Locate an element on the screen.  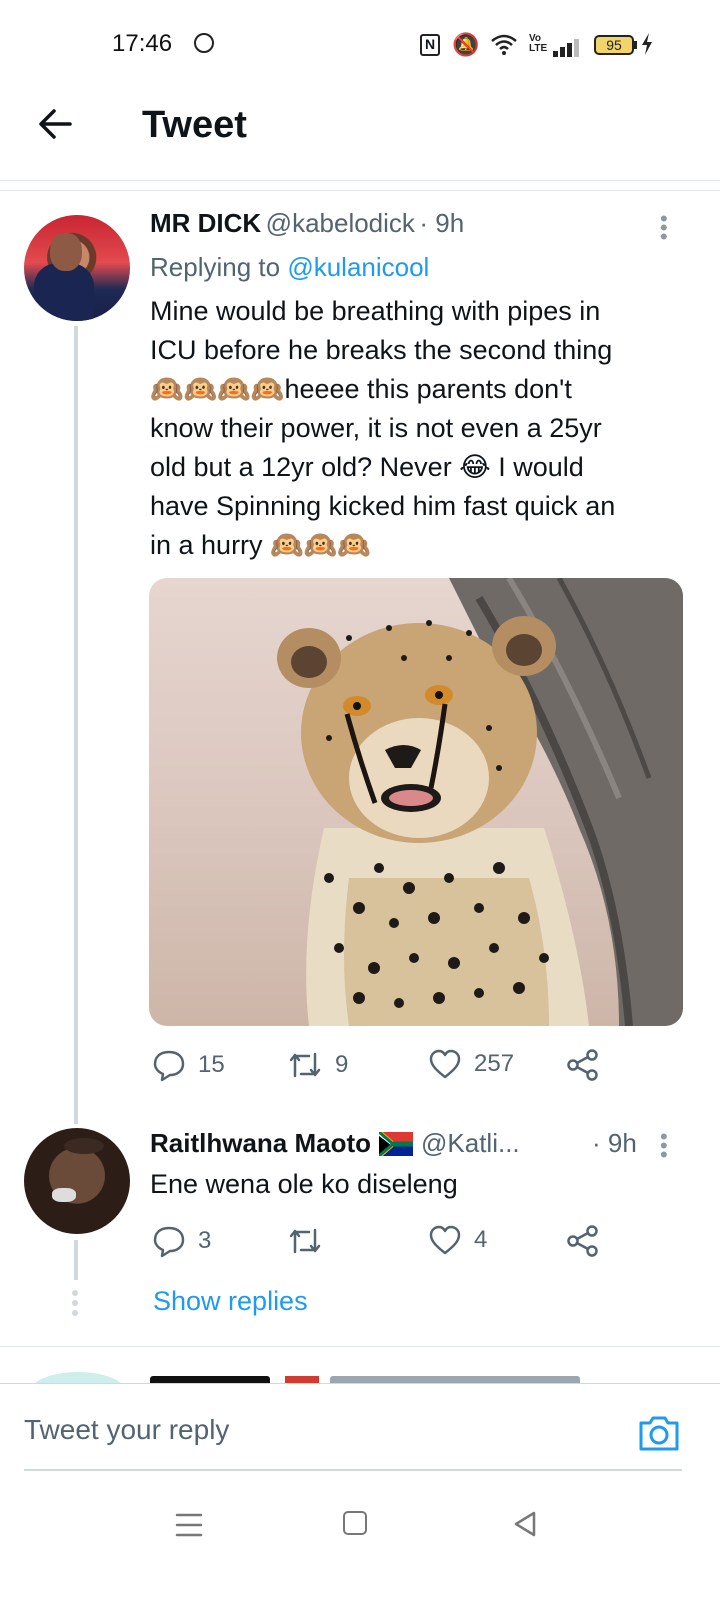
tweet-text-line: Mine would be breathing with pipes in is located at coordinates (375, 311).